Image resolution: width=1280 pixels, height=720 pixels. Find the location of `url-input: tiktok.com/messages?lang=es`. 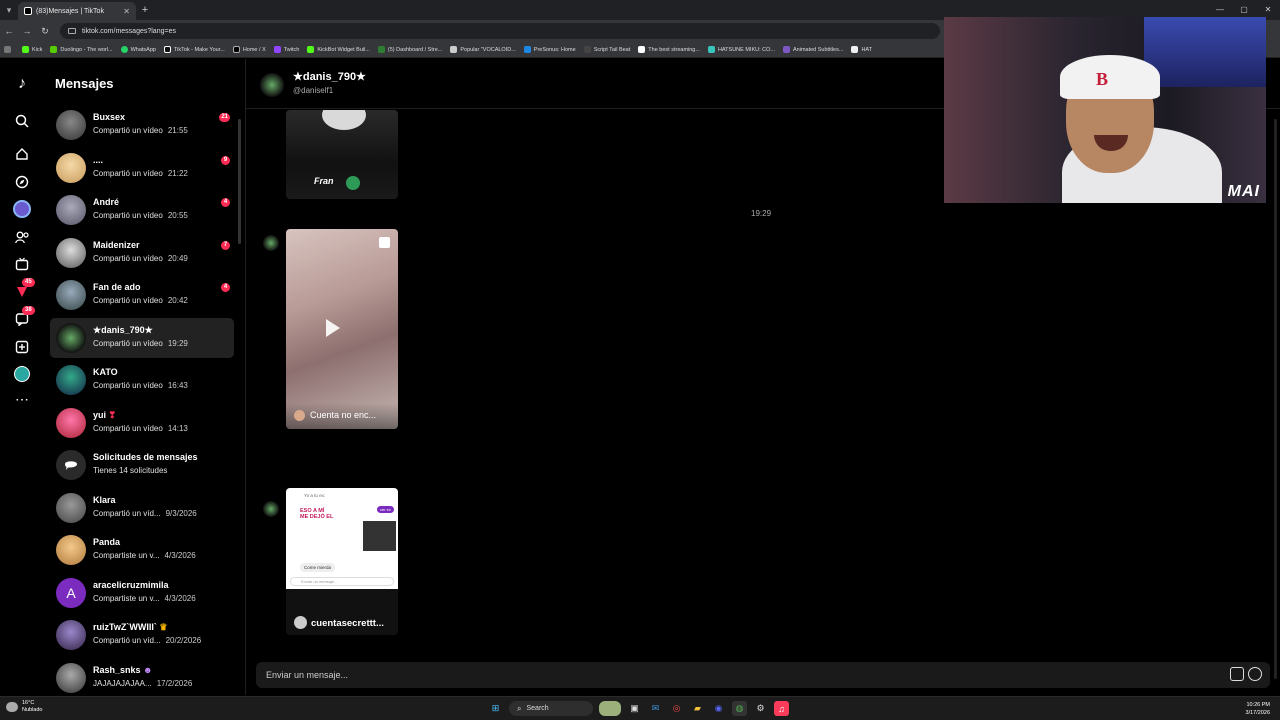

url-input: tiktok.com/messages?lang=es is located at coordinates (500, 31).